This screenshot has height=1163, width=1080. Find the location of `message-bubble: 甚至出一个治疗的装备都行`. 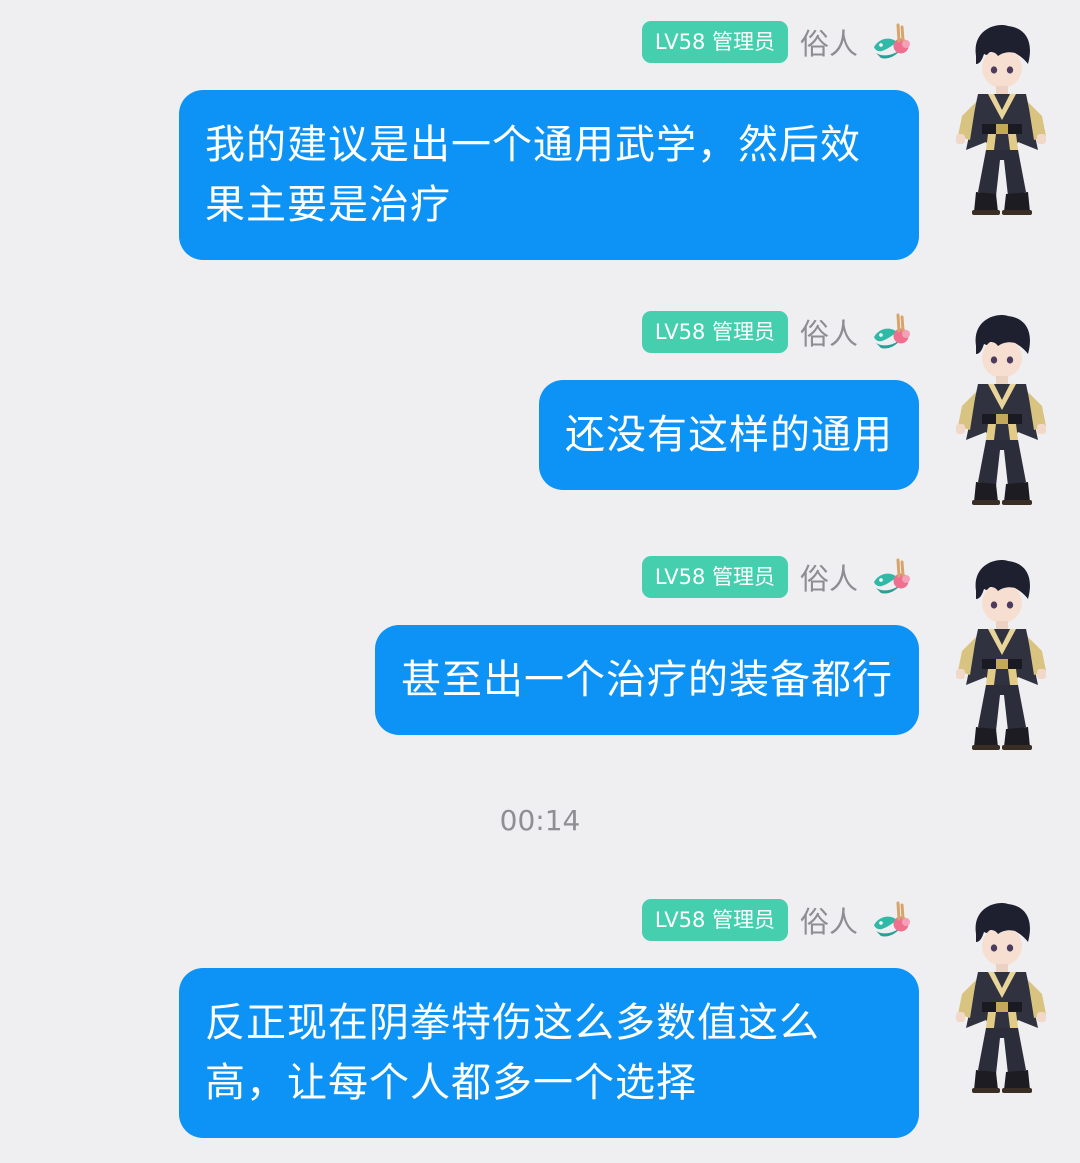

message-bubble: 甚至出一个治疗的装备都行 is located at coordinates (647, 680).